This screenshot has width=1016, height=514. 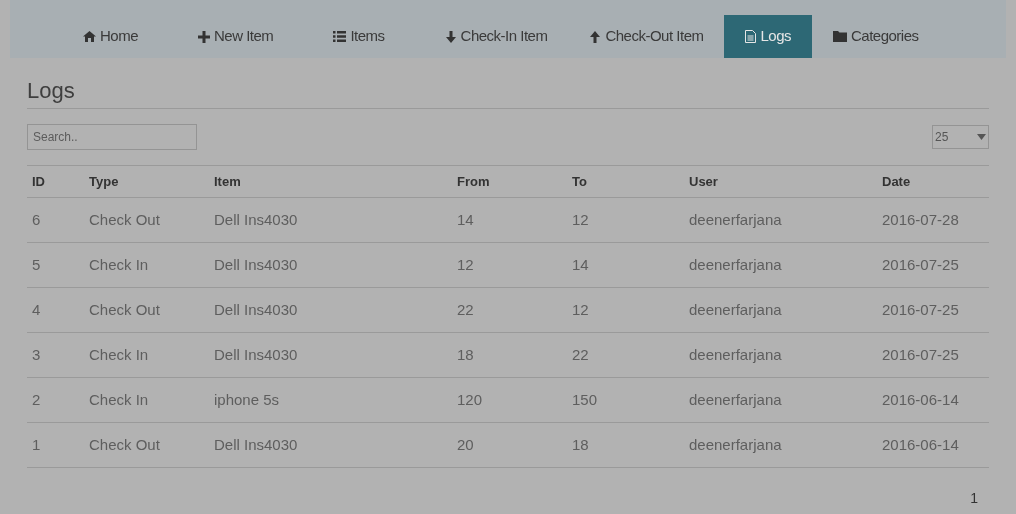 What do you see at coordinates (509, 181) in the screenshot?
I see `column-header: From` at bounding box center [509, 181].